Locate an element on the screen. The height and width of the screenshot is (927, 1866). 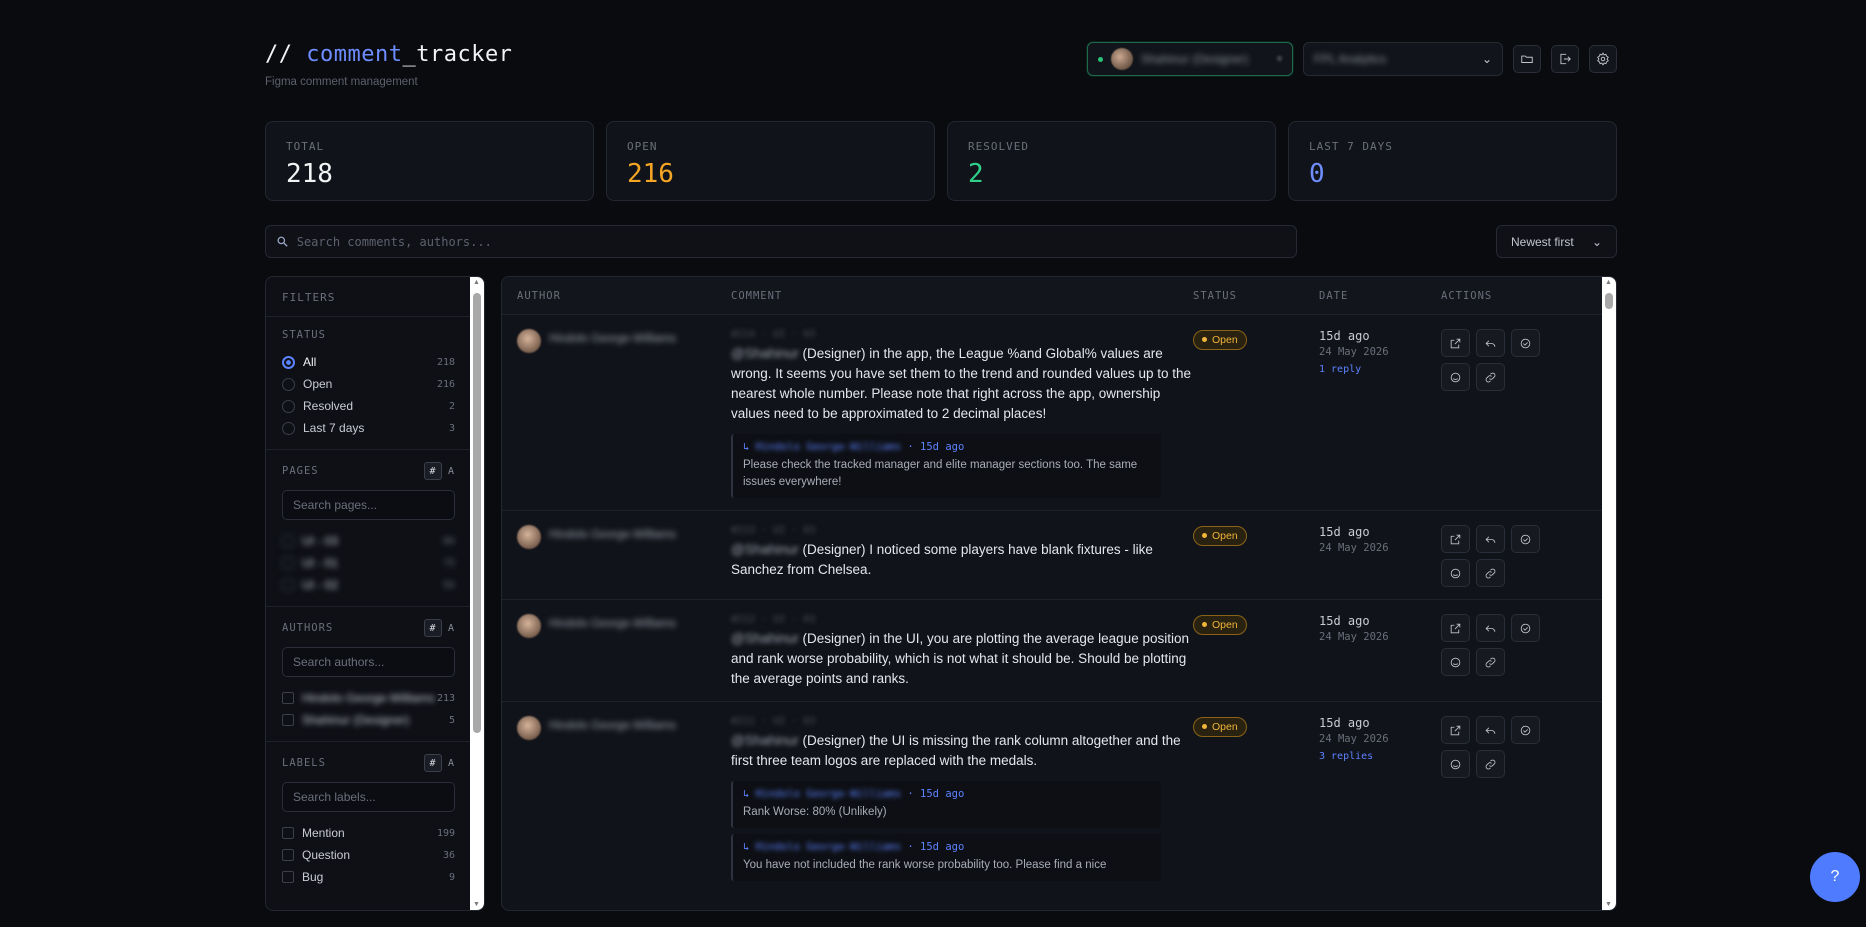
status-badge: Open is located at coordinates (1220, 726).